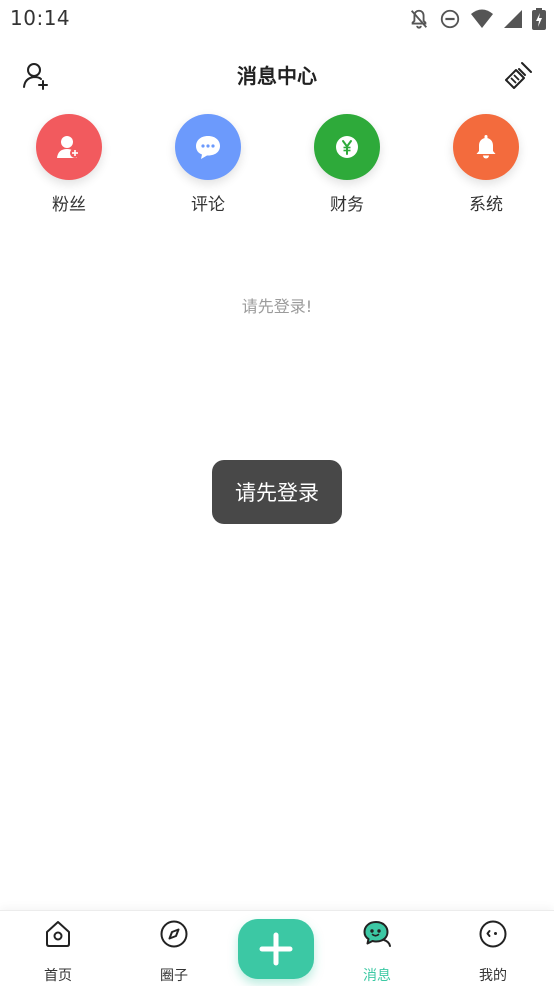 This screenshot has width=554, height=986. What do you see at coordinates (486, 205) in the screenshot?
I see `category-system-label: 系统` at bounding box center [486, 205].